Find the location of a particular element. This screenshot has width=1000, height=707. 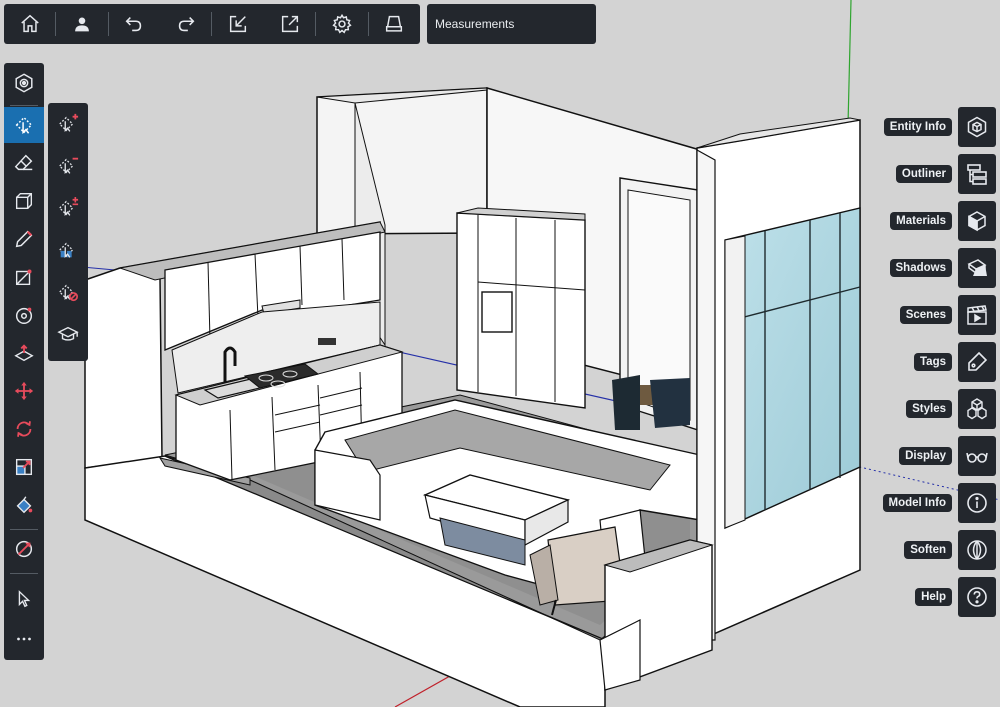

select-flyout is located at coordinates (68, 232).